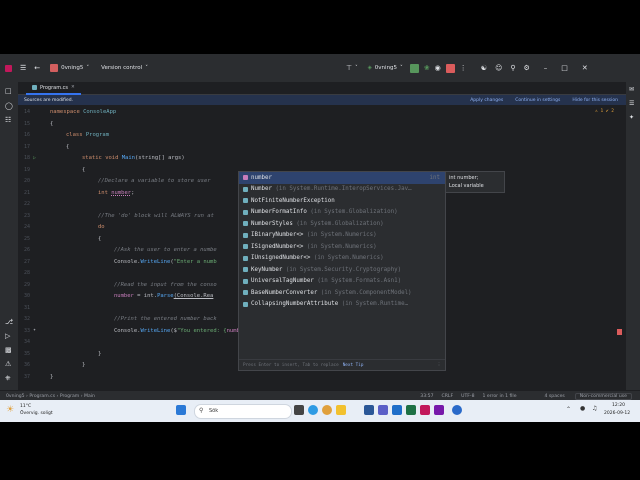 The image size is (640, 480). Describe the element at coordinates (124, 68) in the screenshot. I see `vcs-widget: Version control ˅` at that location.